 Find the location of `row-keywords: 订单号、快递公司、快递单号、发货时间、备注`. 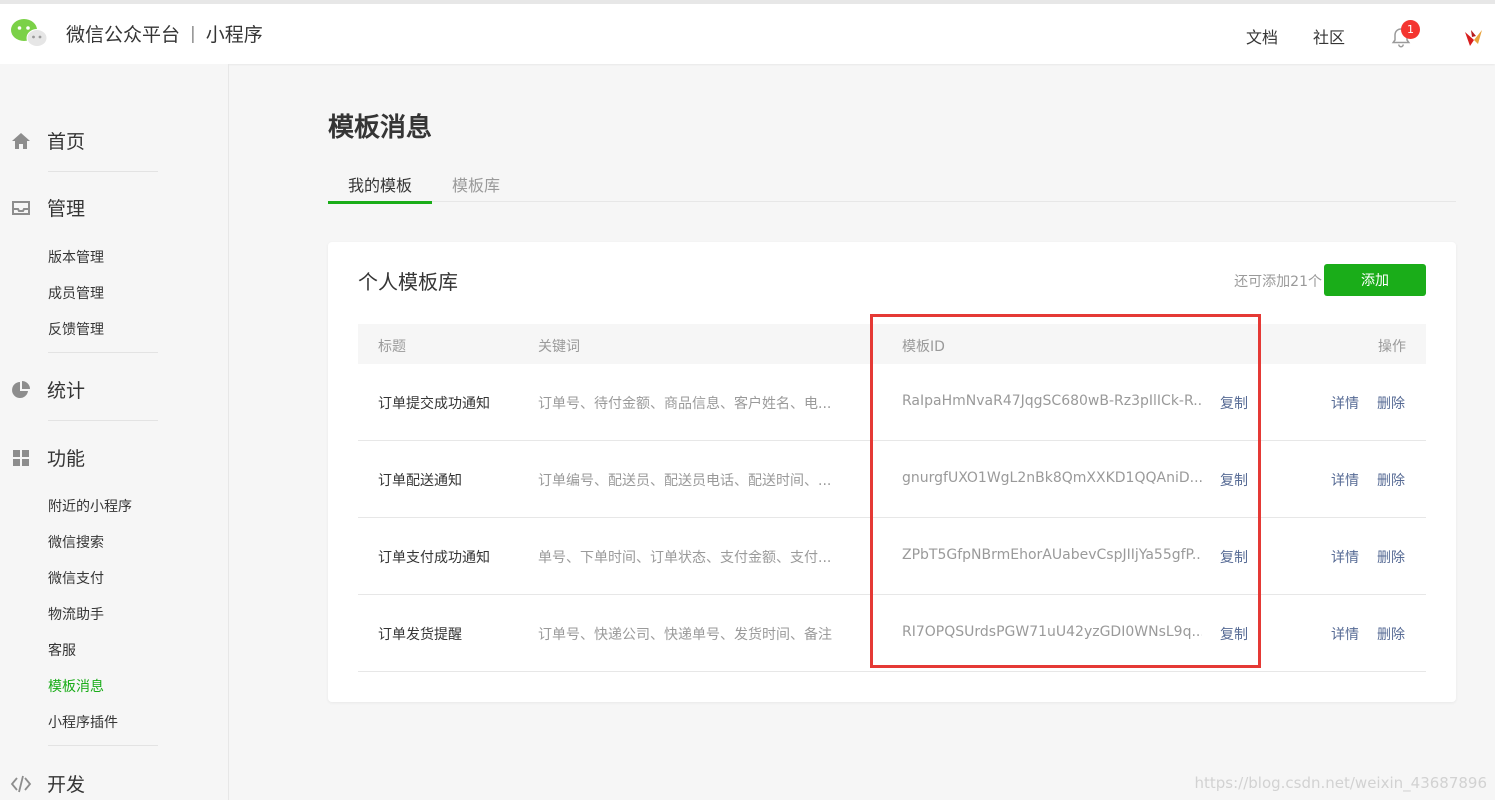

row-keywords: 订单号、快递公司、快递单号、发货时间、备注 is located at coordinates (685, 635).